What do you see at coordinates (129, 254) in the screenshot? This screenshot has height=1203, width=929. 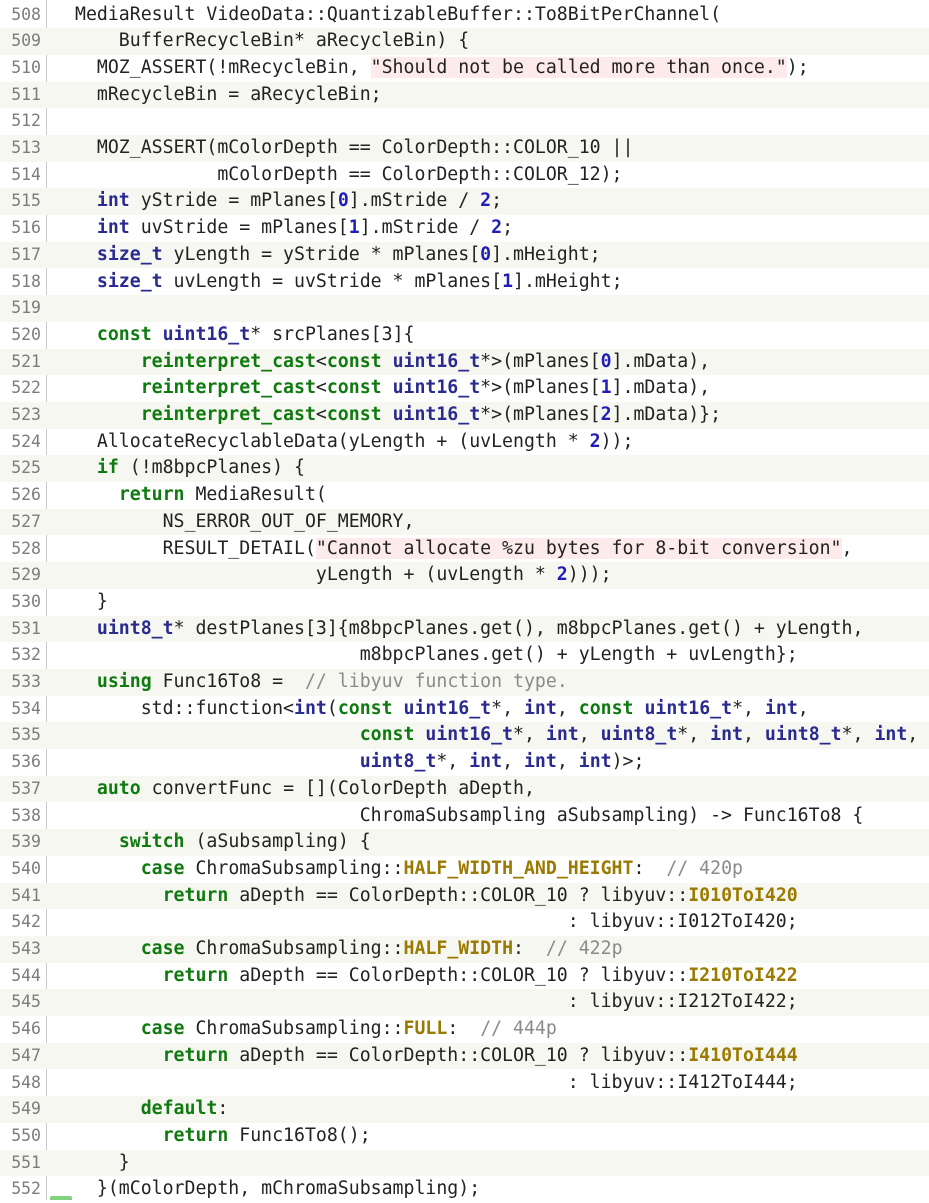 I see `type-token: size_t` at bounding box center [129, 254].